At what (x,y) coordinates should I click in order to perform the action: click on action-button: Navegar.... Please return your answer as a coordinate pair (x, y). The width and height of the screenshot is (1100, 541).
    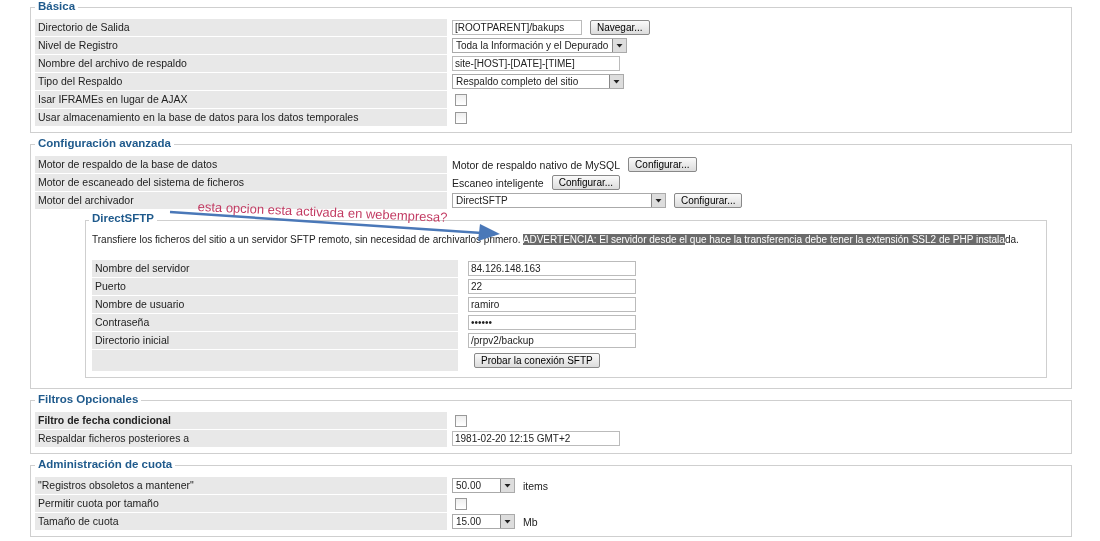
    Looking at the image, I should click on (620, 27).